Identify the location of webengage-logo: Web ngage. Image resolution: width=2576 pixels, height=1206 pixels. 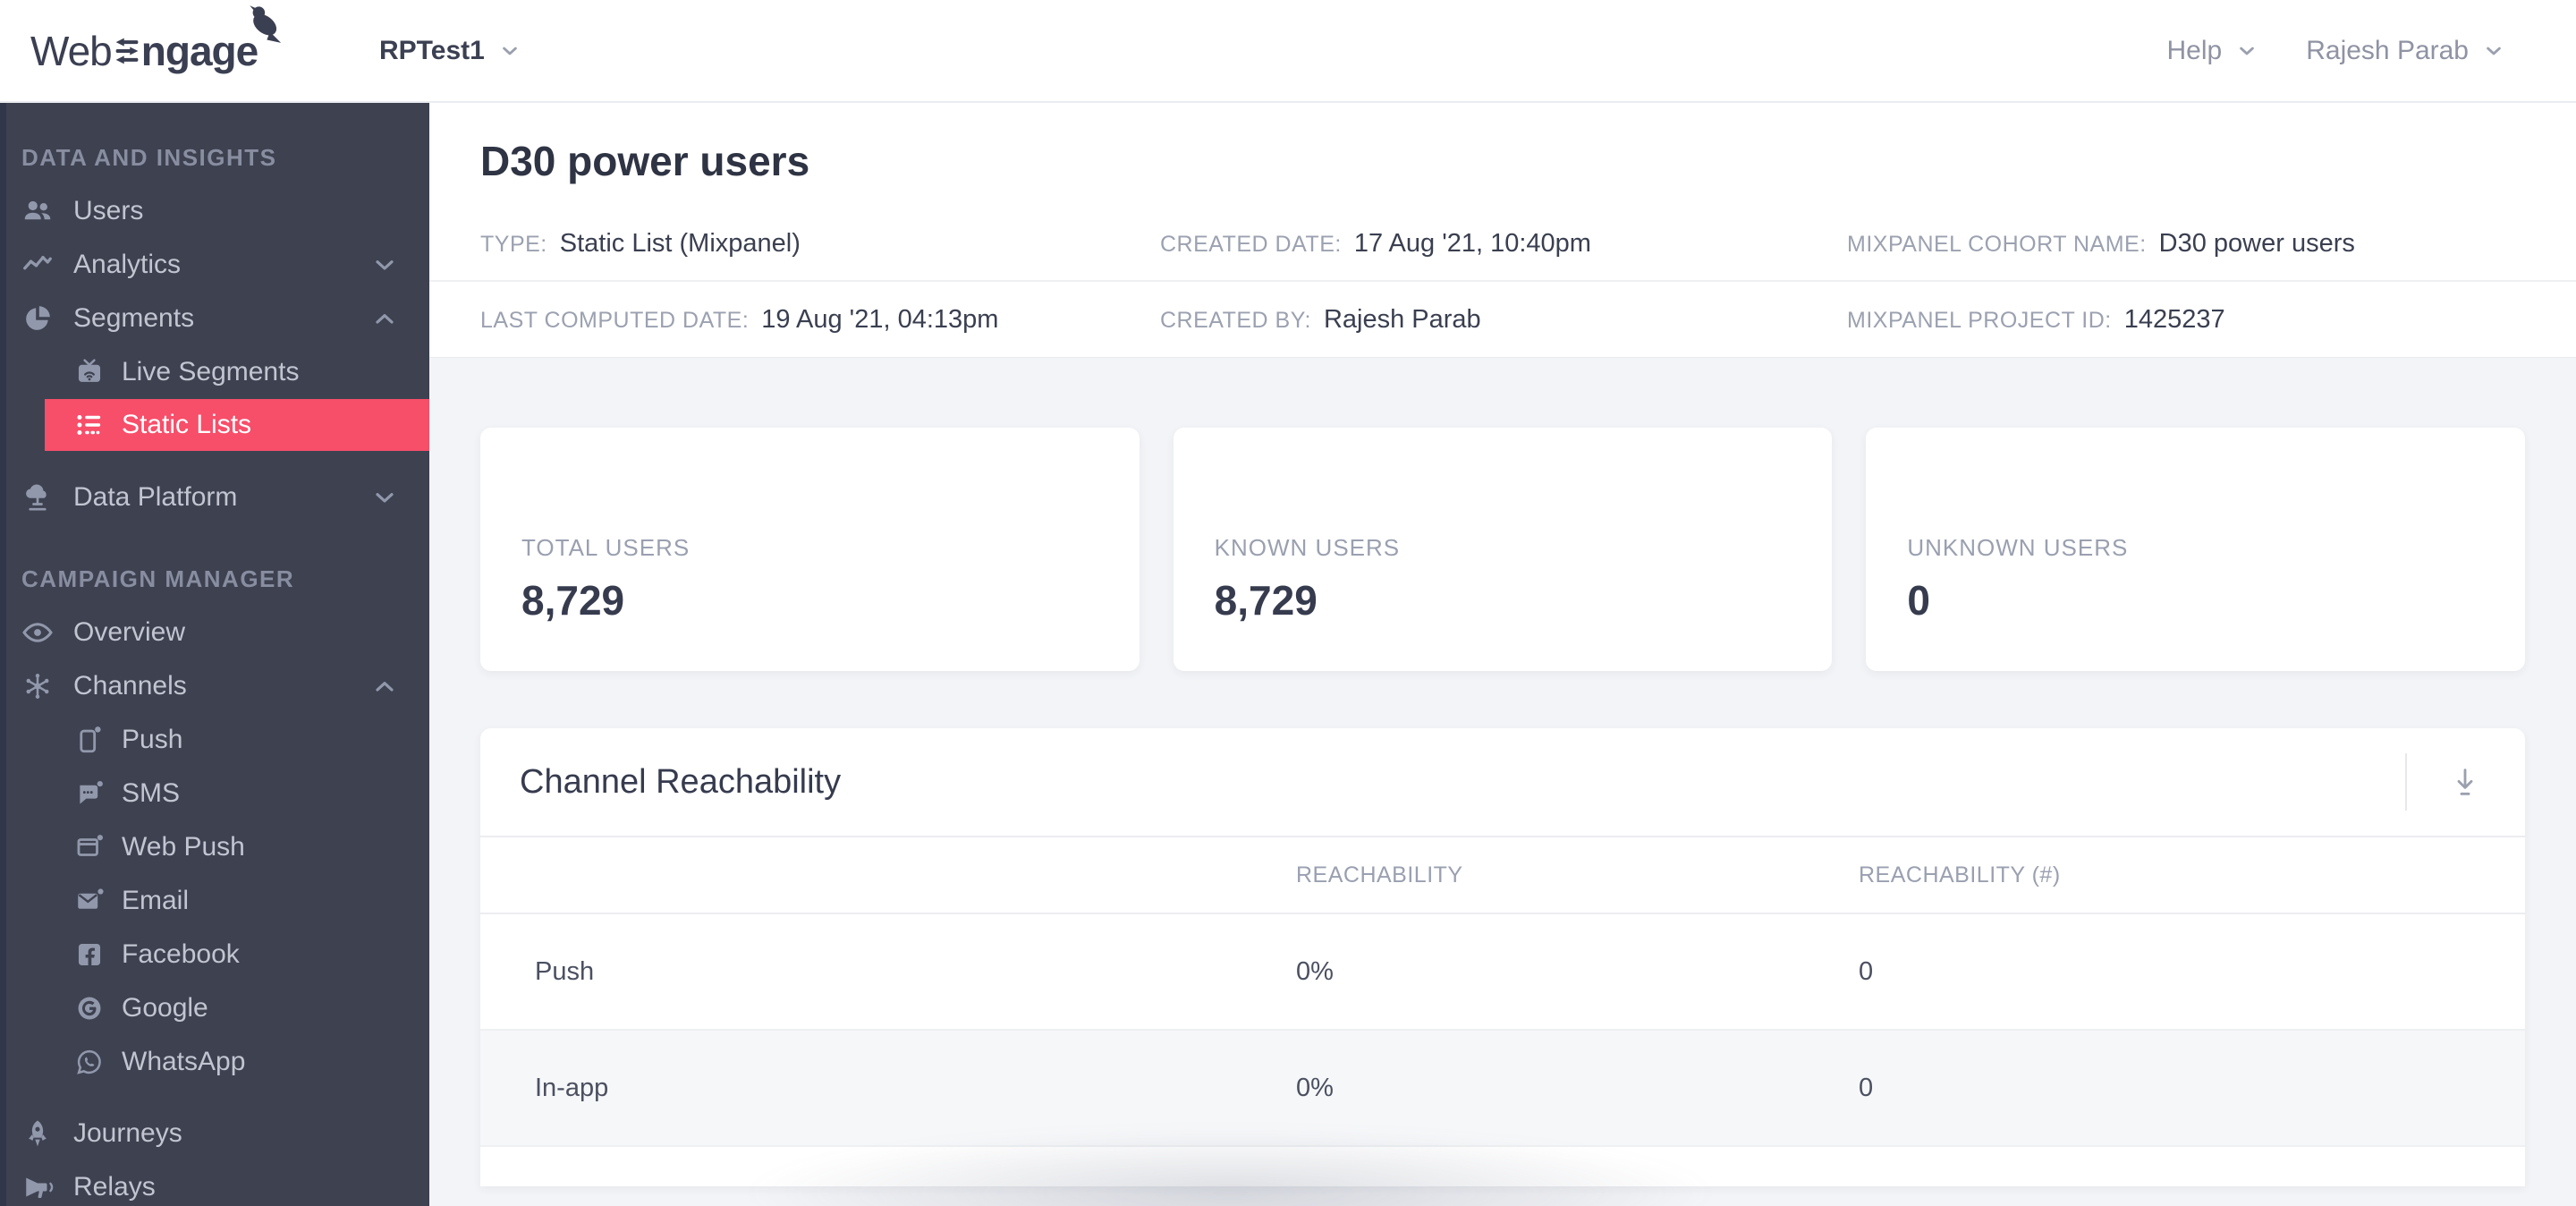
(156, 39).